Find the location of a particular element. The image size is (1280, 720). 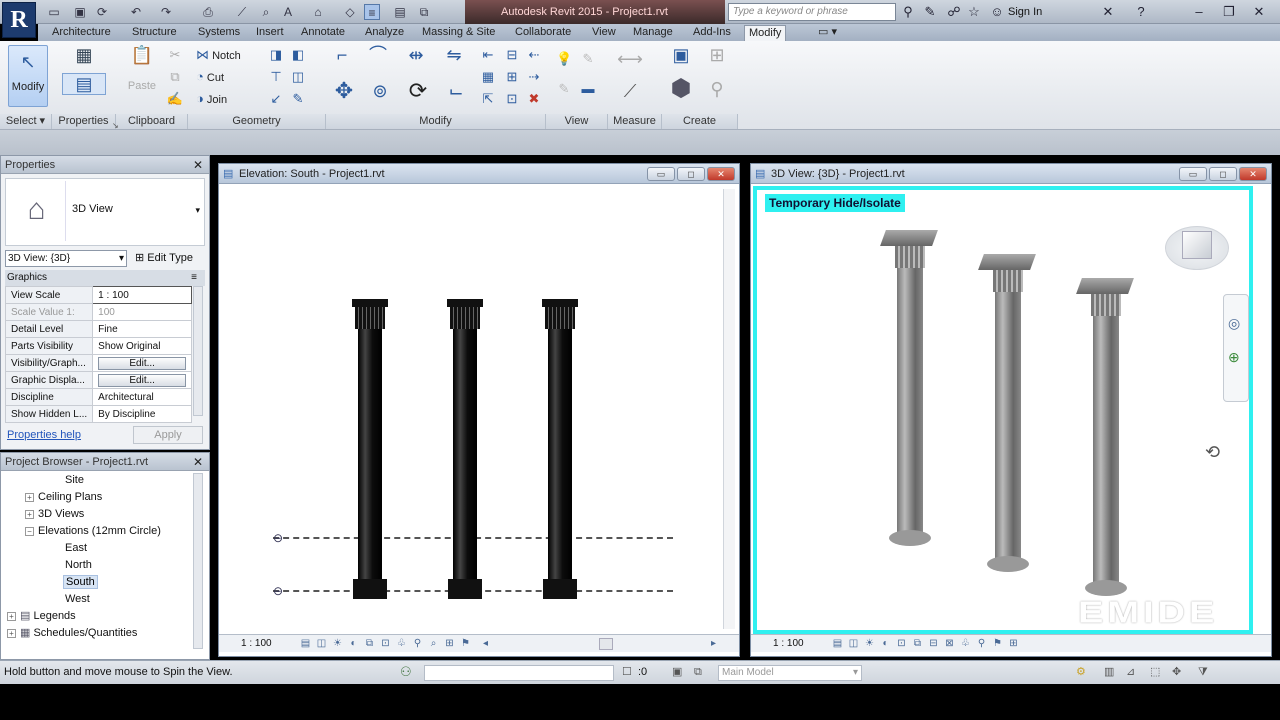

measure-icon: ⟋ is located at coordinates (242, 12).